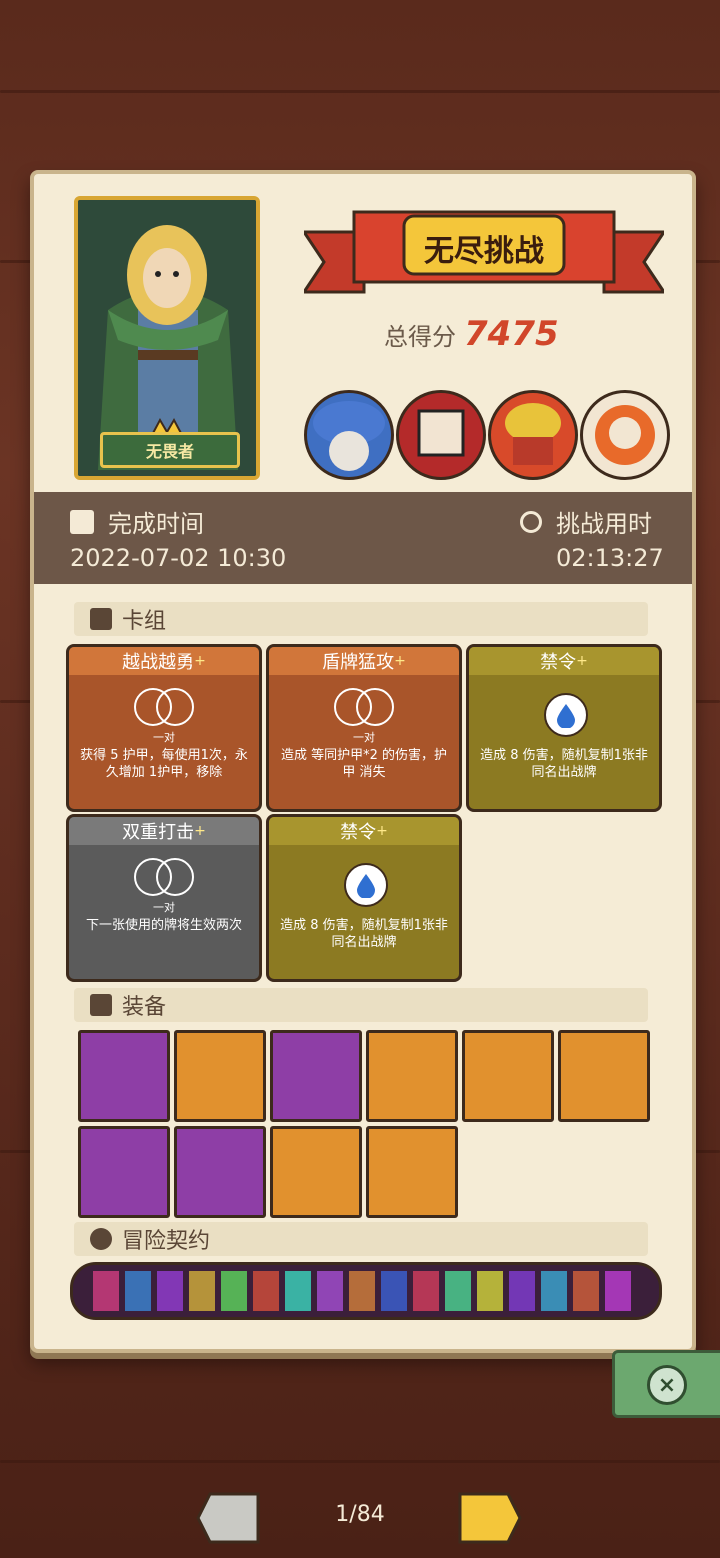 This screenshot has width=720, height=1558. What do you see at coordinates (82, 521) in the screenshot?
I see `calendar-icon` at bounding box center [82, 521].